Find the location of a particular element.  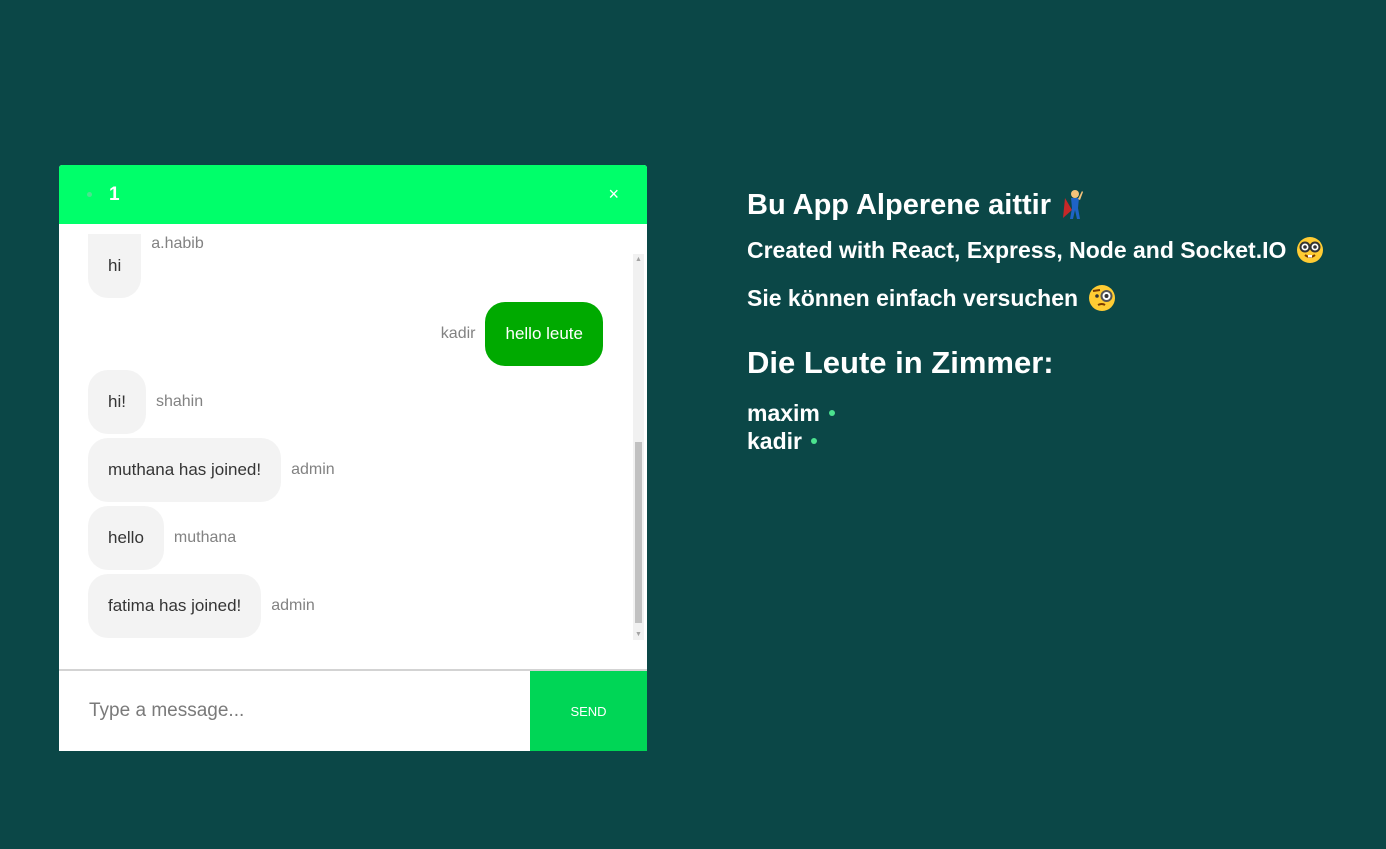

app-title: Bu App Alperene aittir is located at coordinates (1035, 205).